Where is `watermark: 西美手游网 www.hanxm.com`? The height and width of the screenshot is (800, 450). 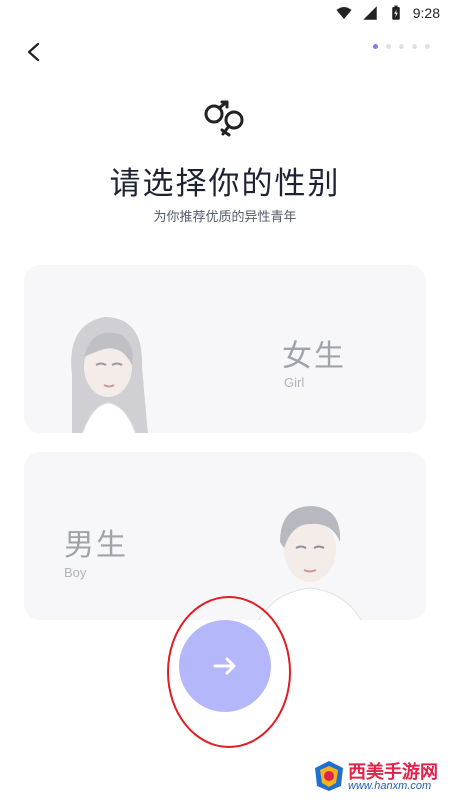
watermark: 西美手游网 www.hanxm.com is located at coordinates (379, 776).